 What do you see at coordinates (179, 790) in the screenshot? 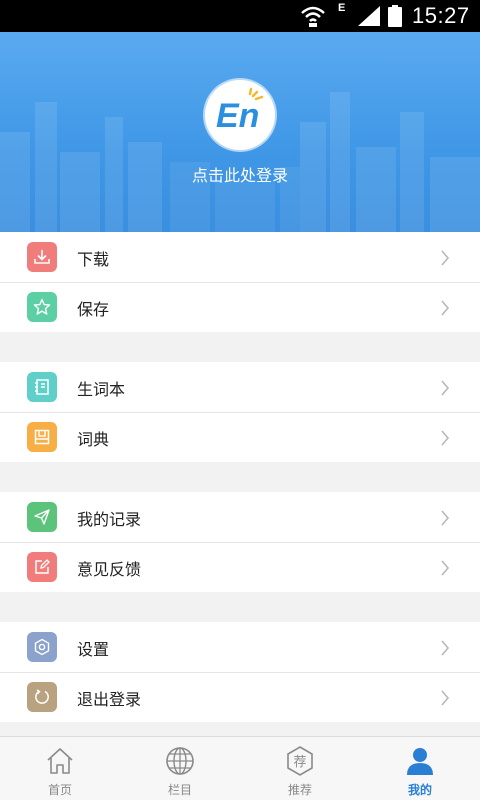
I see `tab-label: 栏目` at bounding box center [179, 790].